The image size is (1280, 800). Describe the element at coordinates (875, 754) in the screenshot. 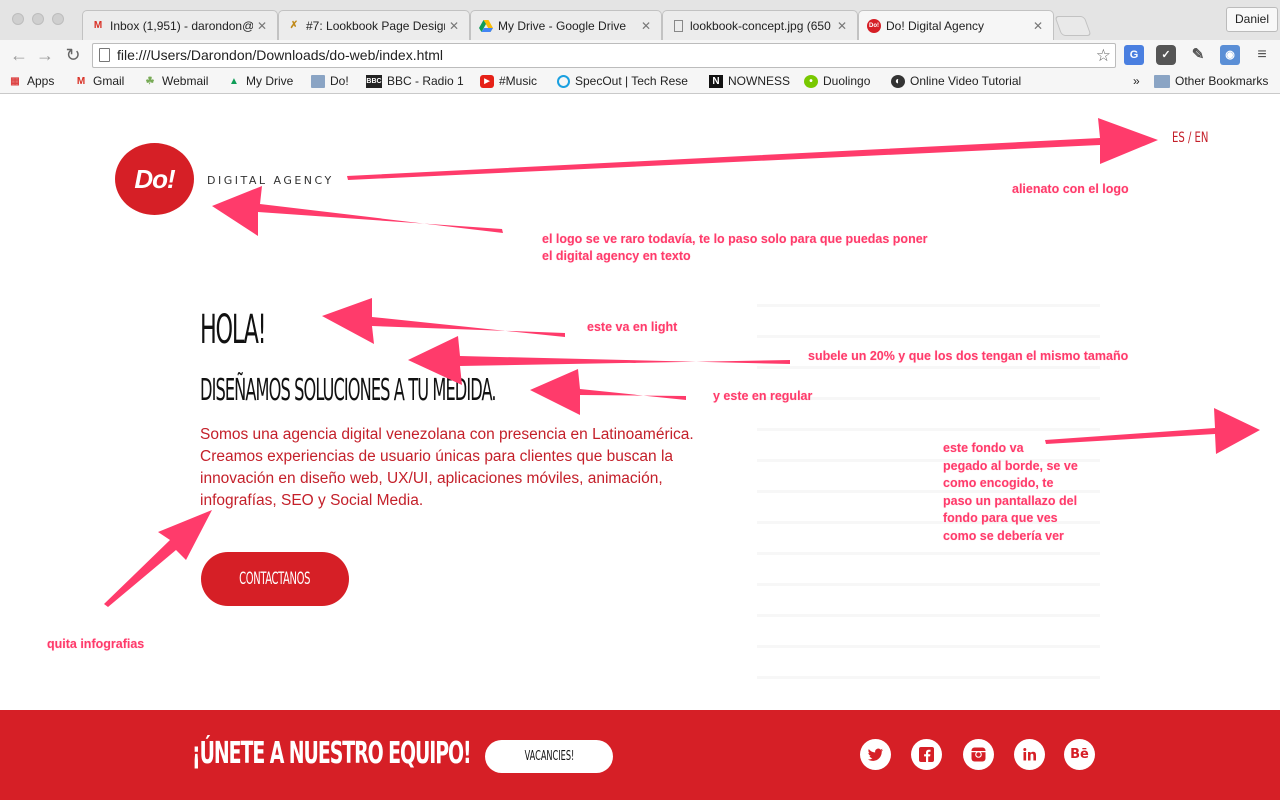

I see `twitter-icon` at that location.